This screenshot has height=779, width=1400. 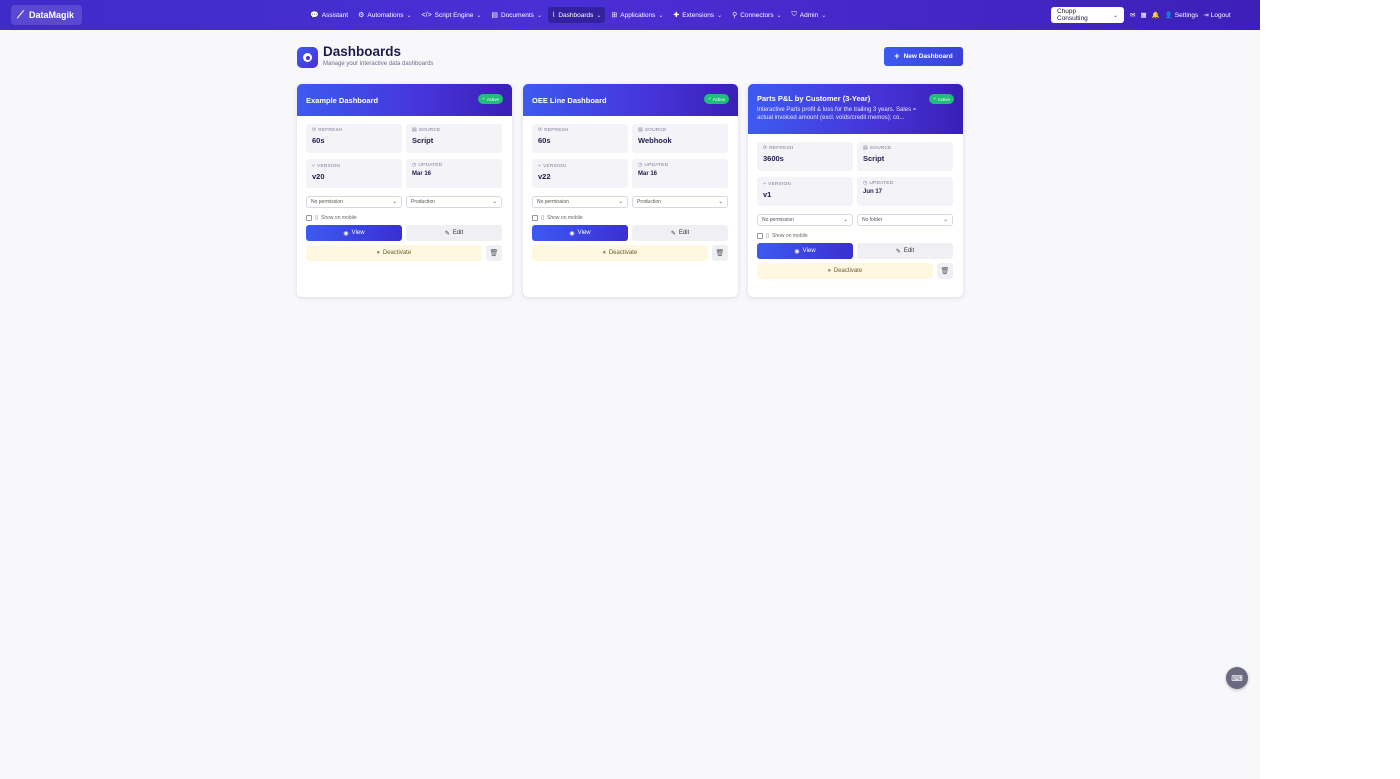 What do you see at coordinates (855, 251) in the screenshot?
I see `card-actions: ◉ View ✎ Edit` at bounding box center [855, 251].